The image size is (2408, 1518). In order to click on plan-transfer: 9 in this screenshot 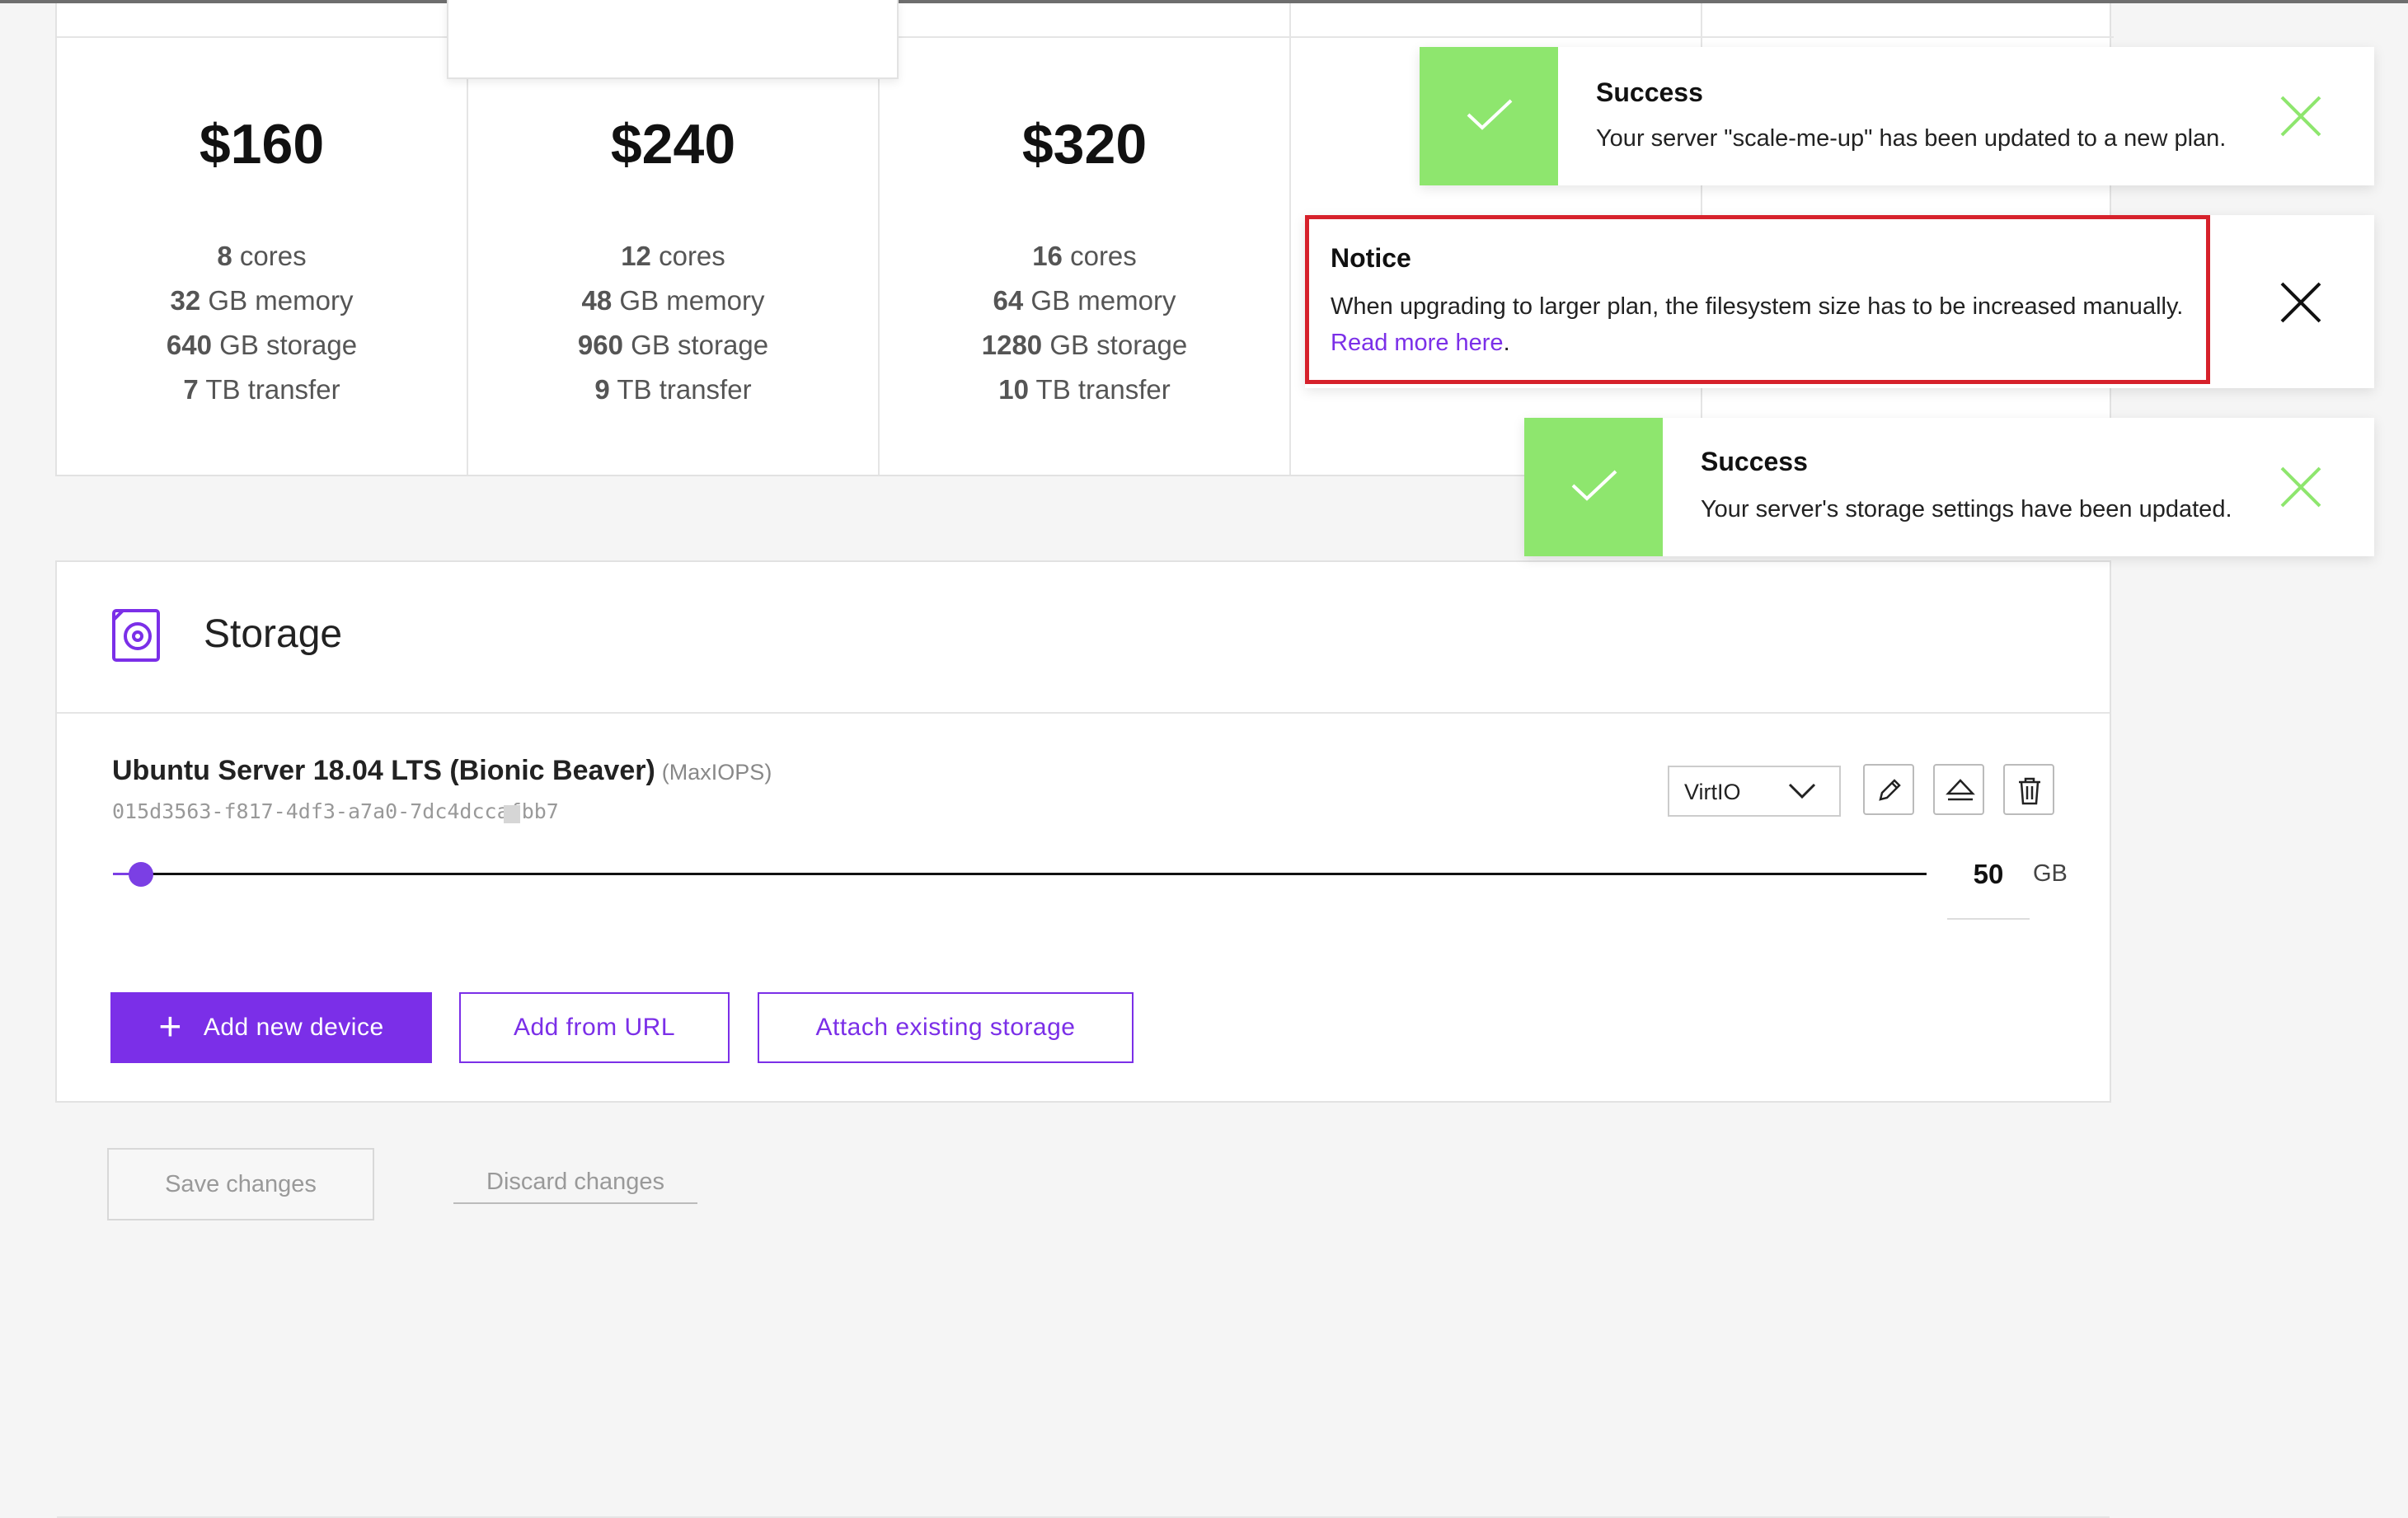, I will do `click(602, 390)`.